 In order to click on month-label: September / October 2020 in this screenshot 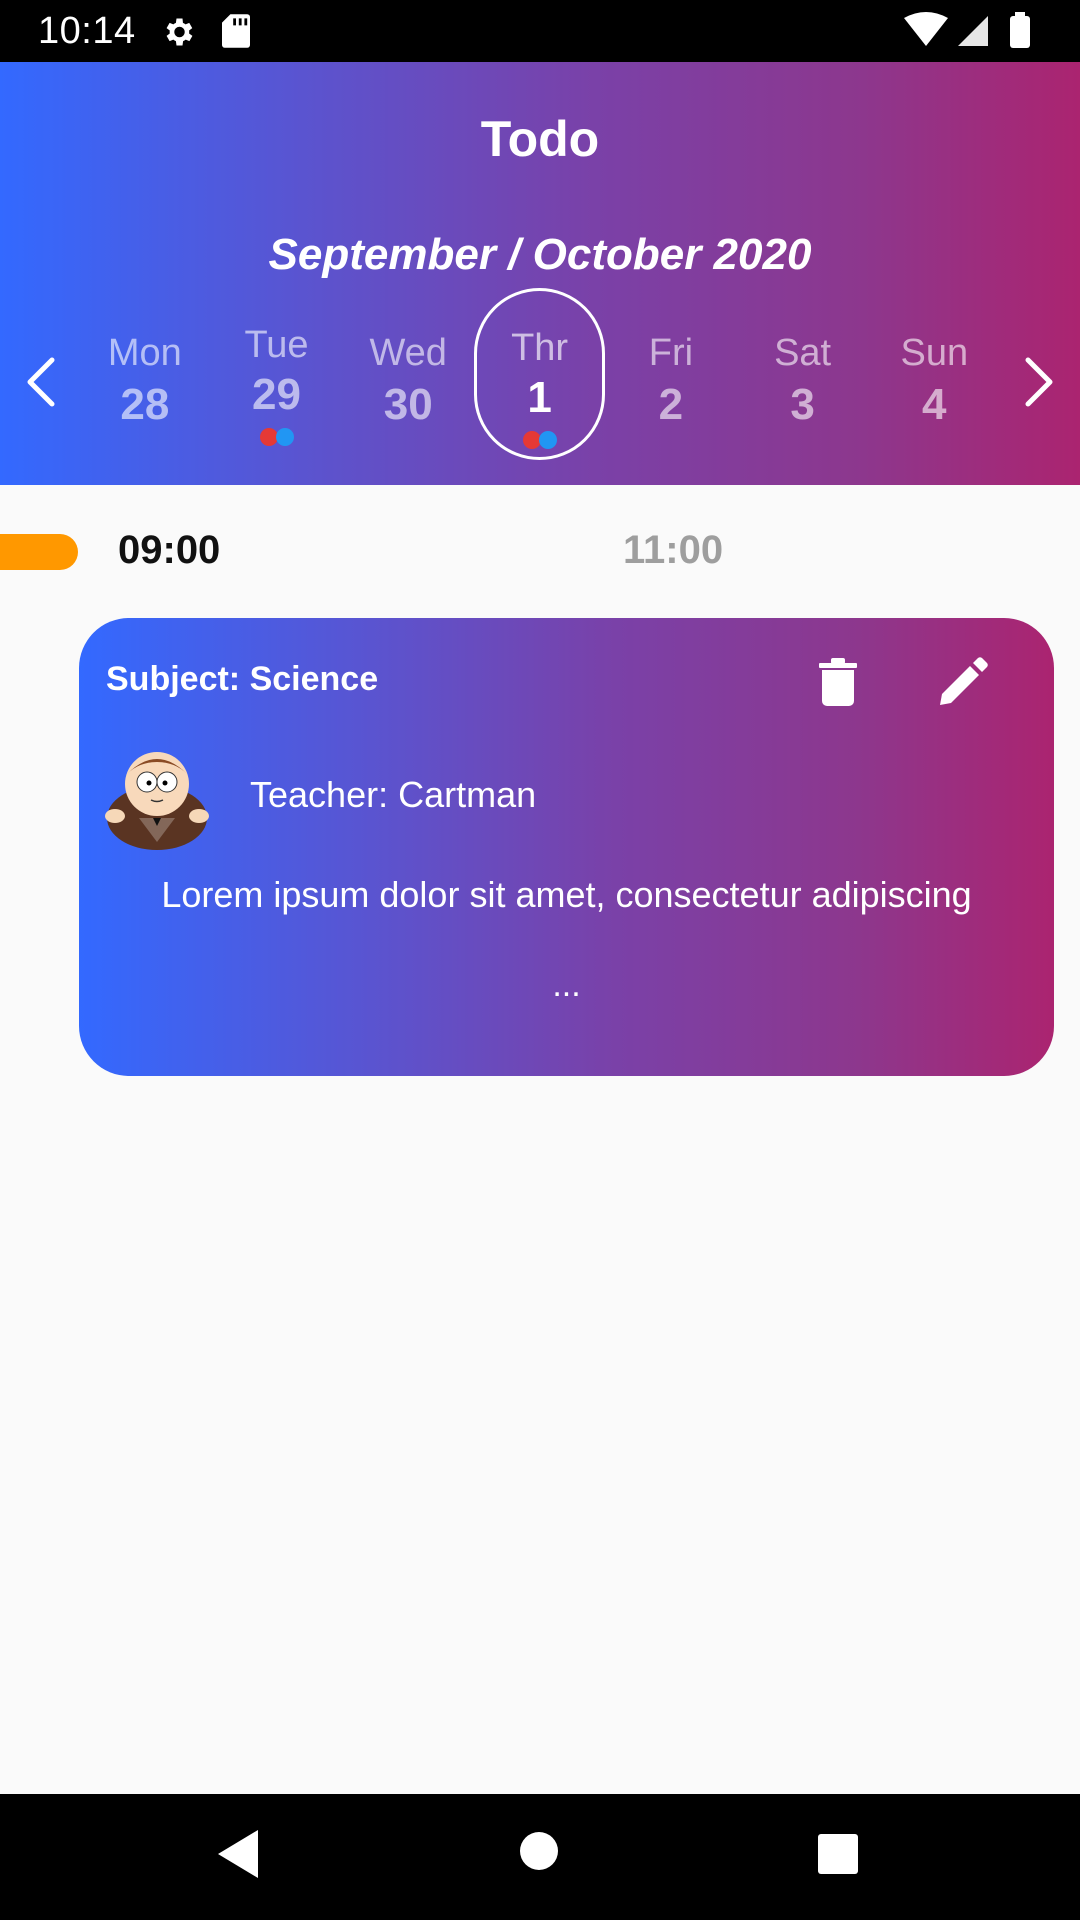, I will do `click(540, 254)`.